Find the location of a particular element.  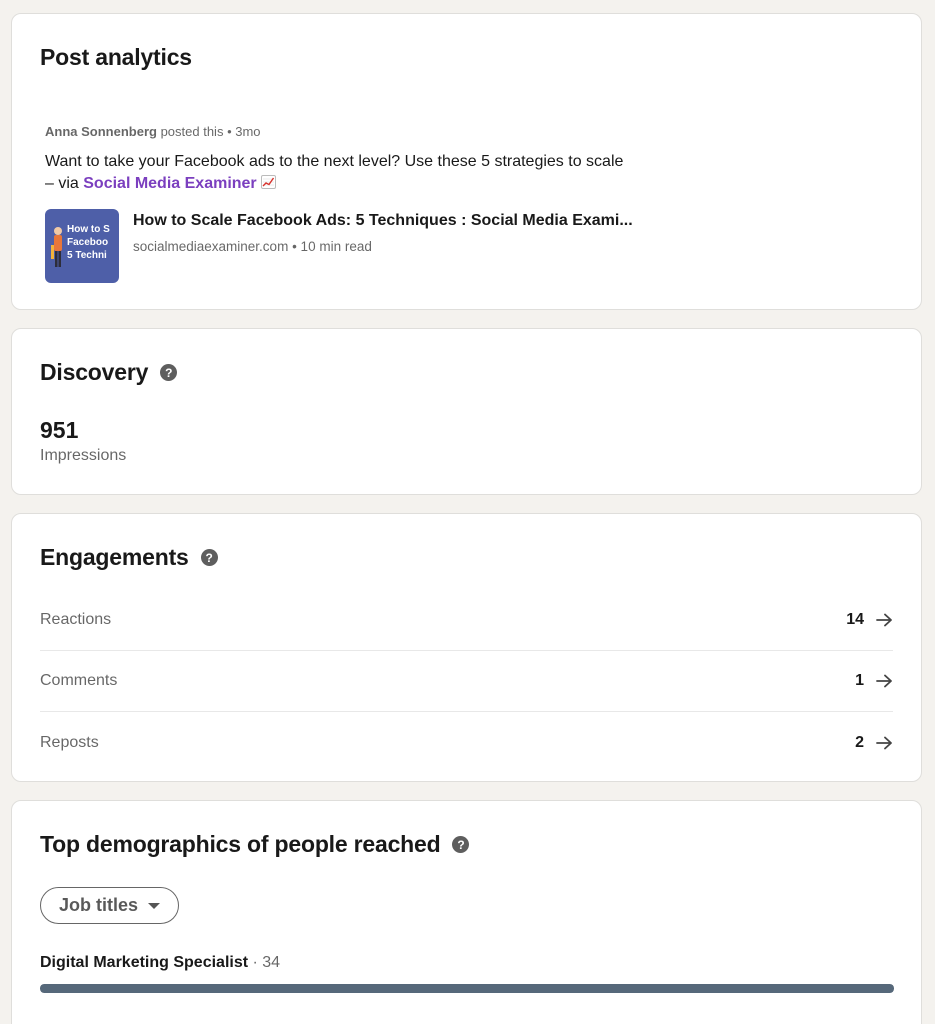

demographic-name: Digital Marketing Specialist is located at coordinates (144, 962).